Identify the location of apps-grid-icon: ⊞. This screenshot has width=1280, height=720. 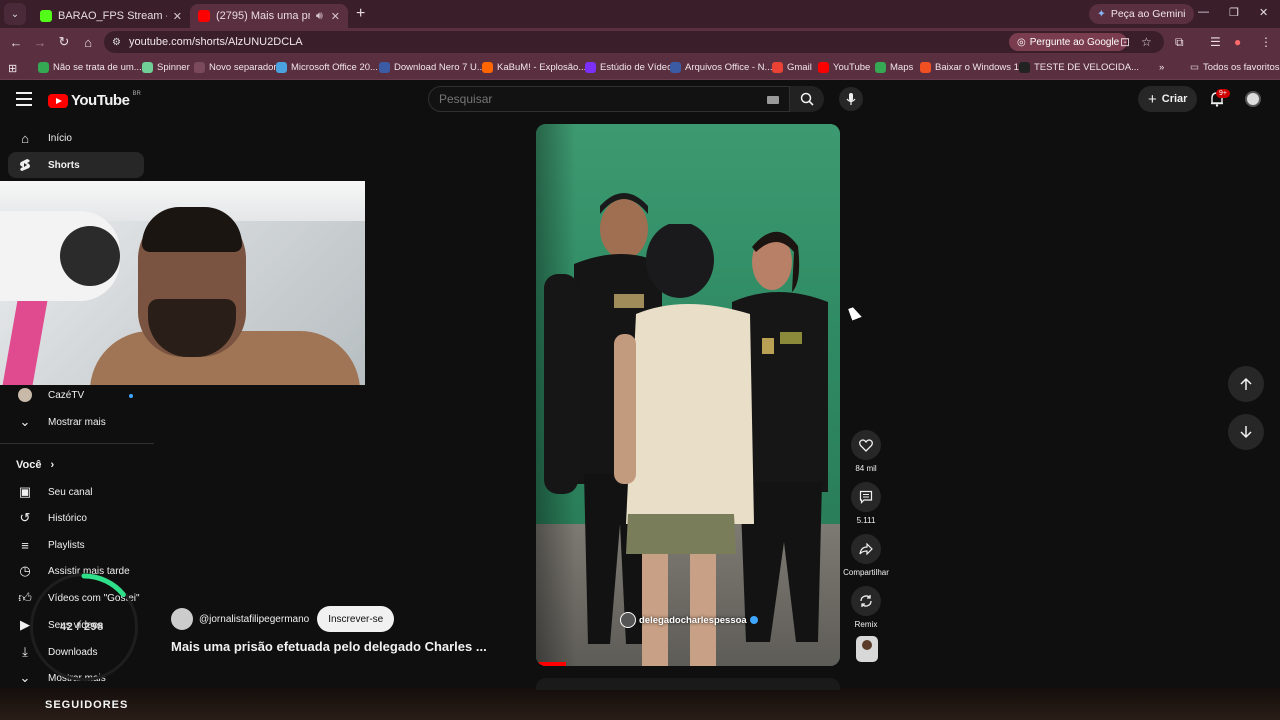
(12, 68).